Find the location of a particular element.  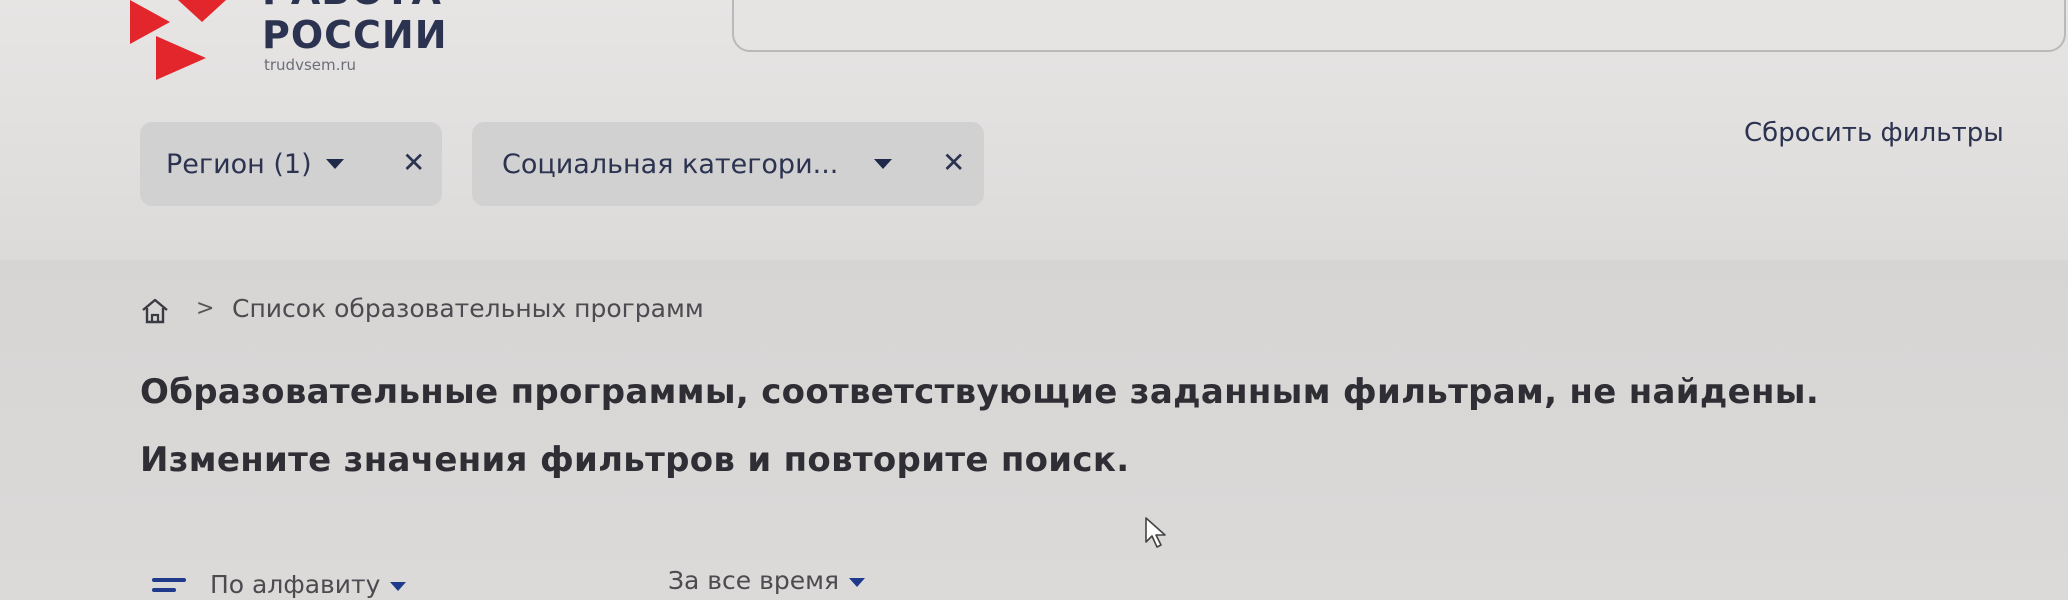

sort-lines-icon is located at coordinates (170, 589).